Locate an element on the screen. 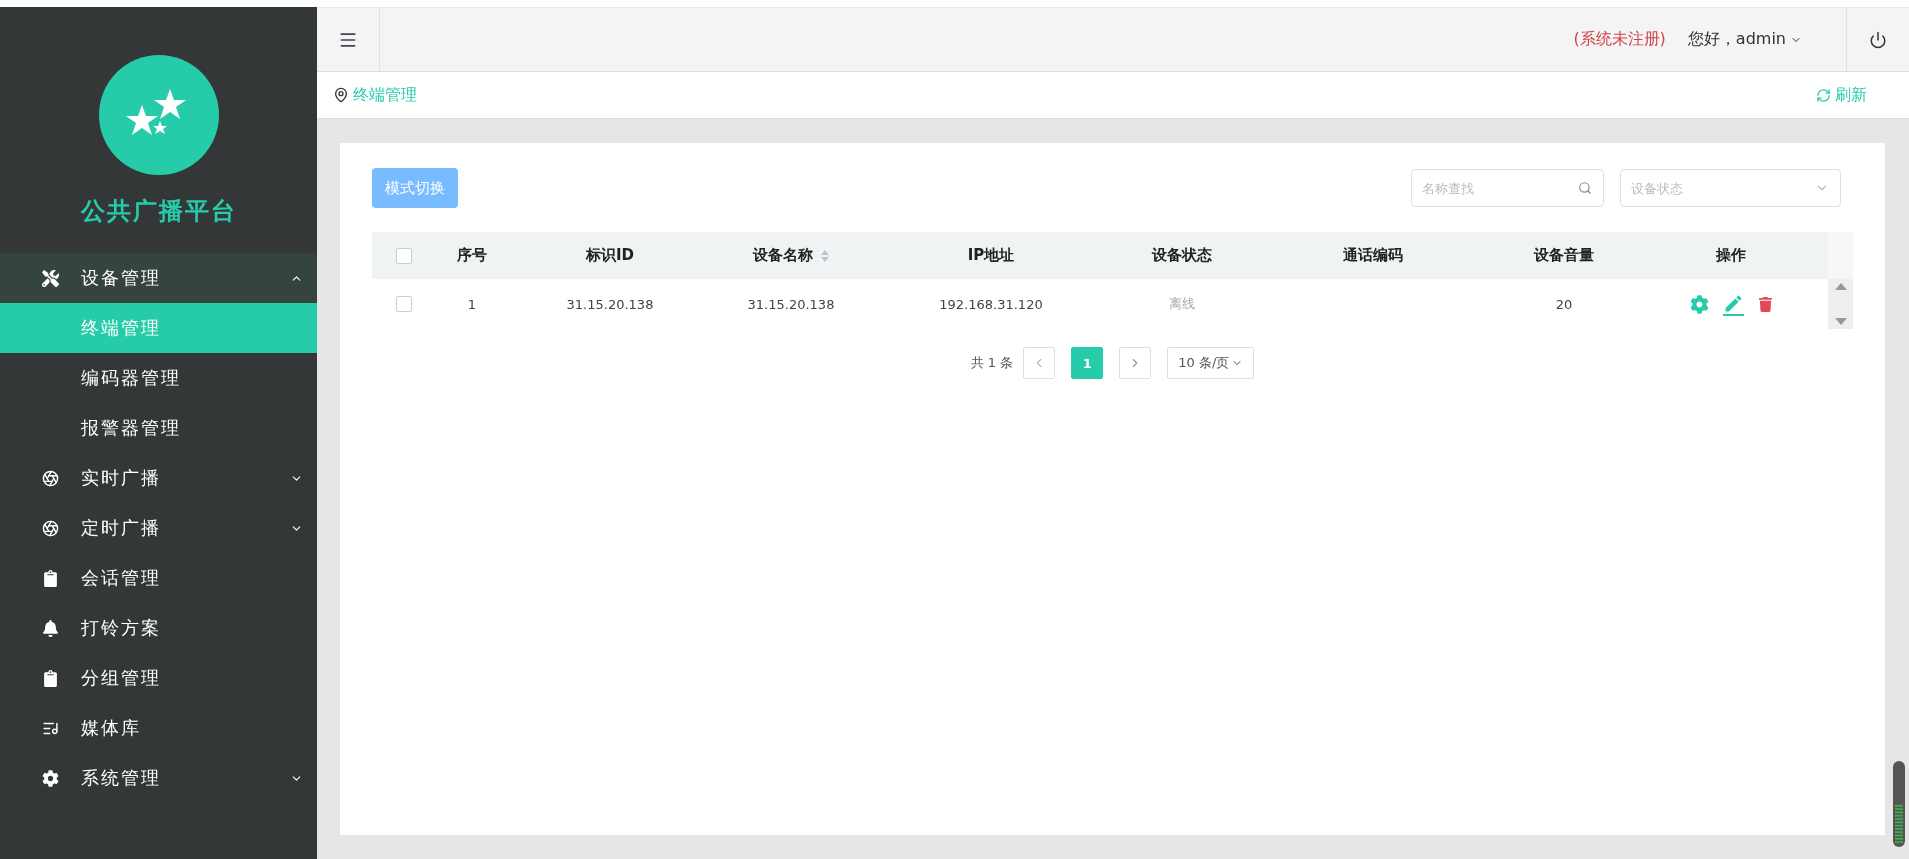 The width and height of the screenshot is (1909, 859). sidebar-item: 设备管理 is located at coordinates (158, 278).